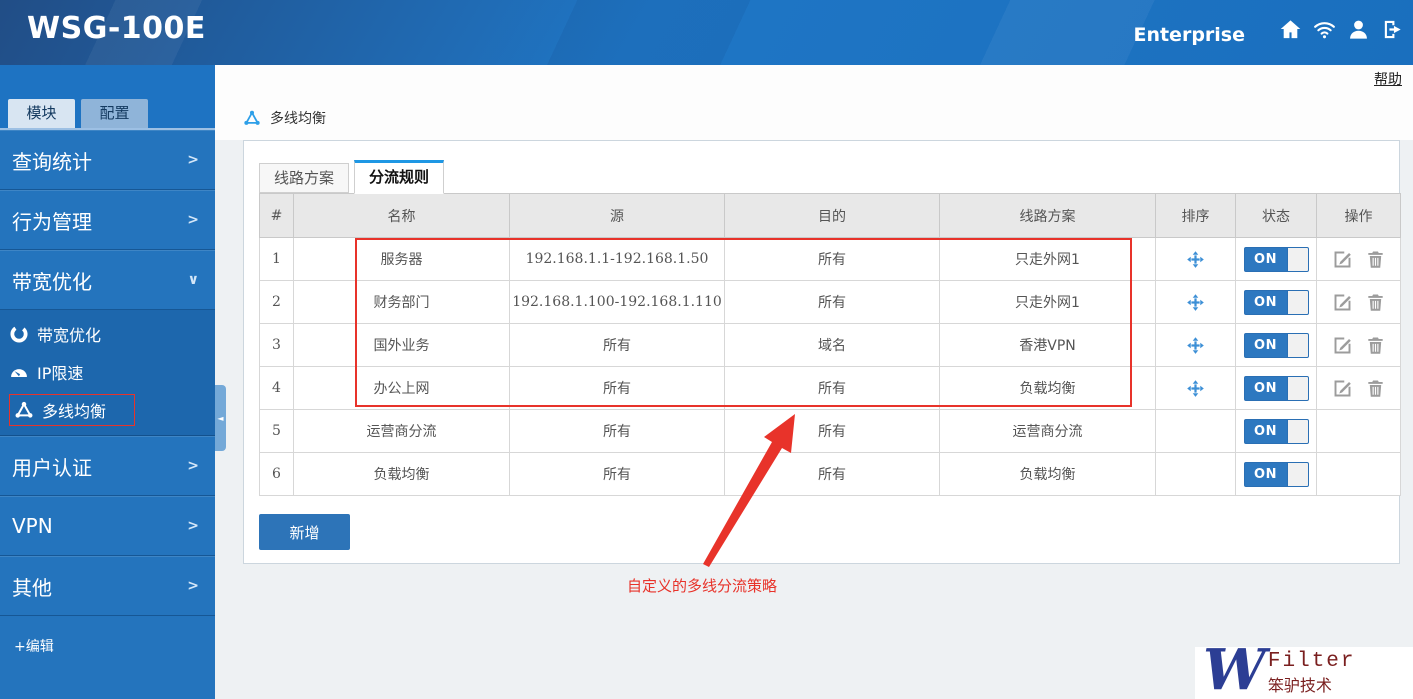  What do you see at coordinates (1324, 29) in the screenshot?
I see `wifi-icon` at bounding box center [1324, 29].